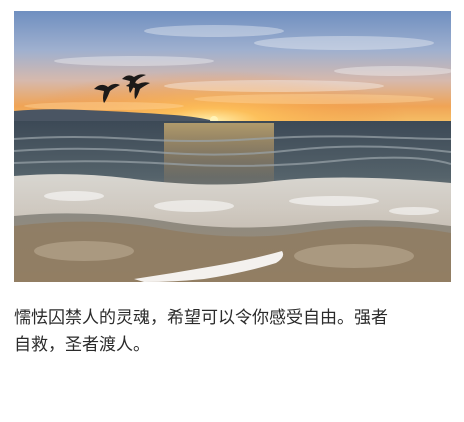  I want to click on caption-line-1: 懦怯囚禁人的灵魂，希望可以令你感受自由。强者, so click(201, 318).